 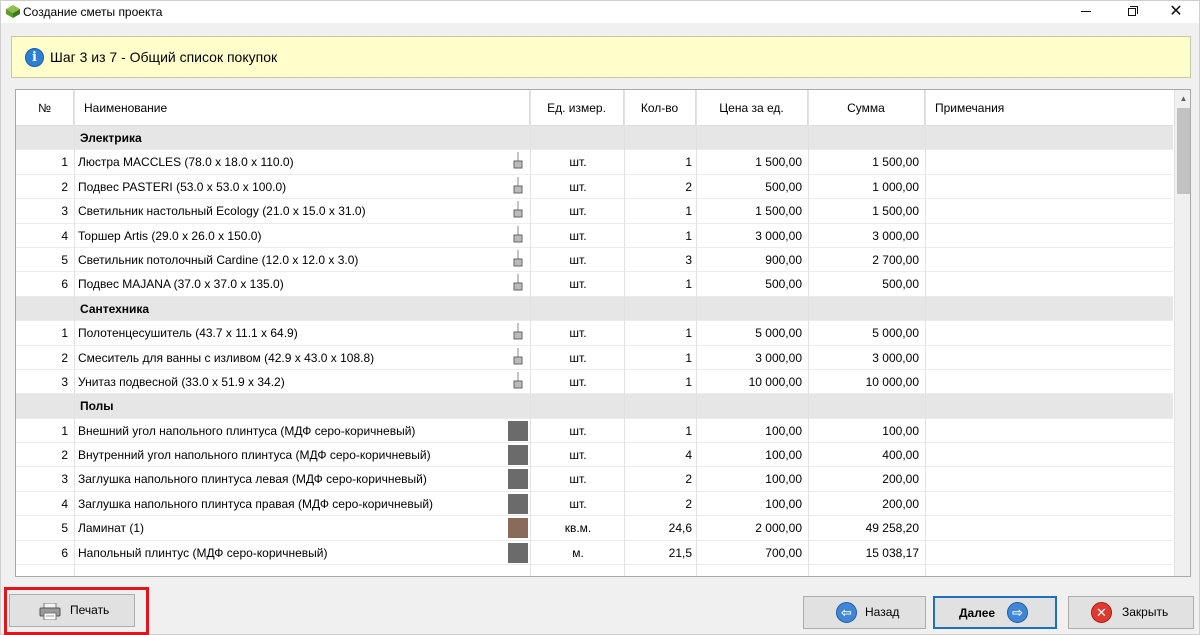 I want to click on table-row: 5 Ламинат (1) кв.м. 24,6 2 000,00 49 258,20, so click(x=594, y=528).